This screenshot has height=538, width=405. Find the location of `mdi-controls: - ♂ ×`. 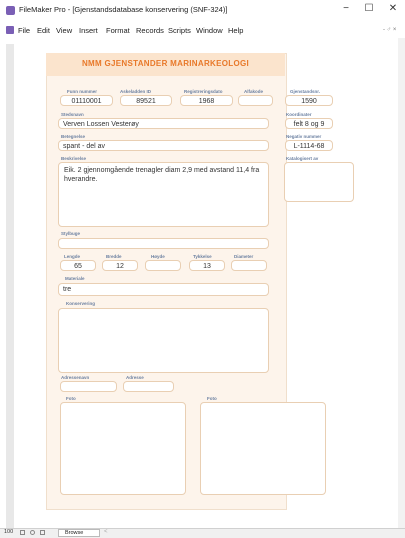

mdi-controls: - ♂ × is located at coordinates (389, 30).